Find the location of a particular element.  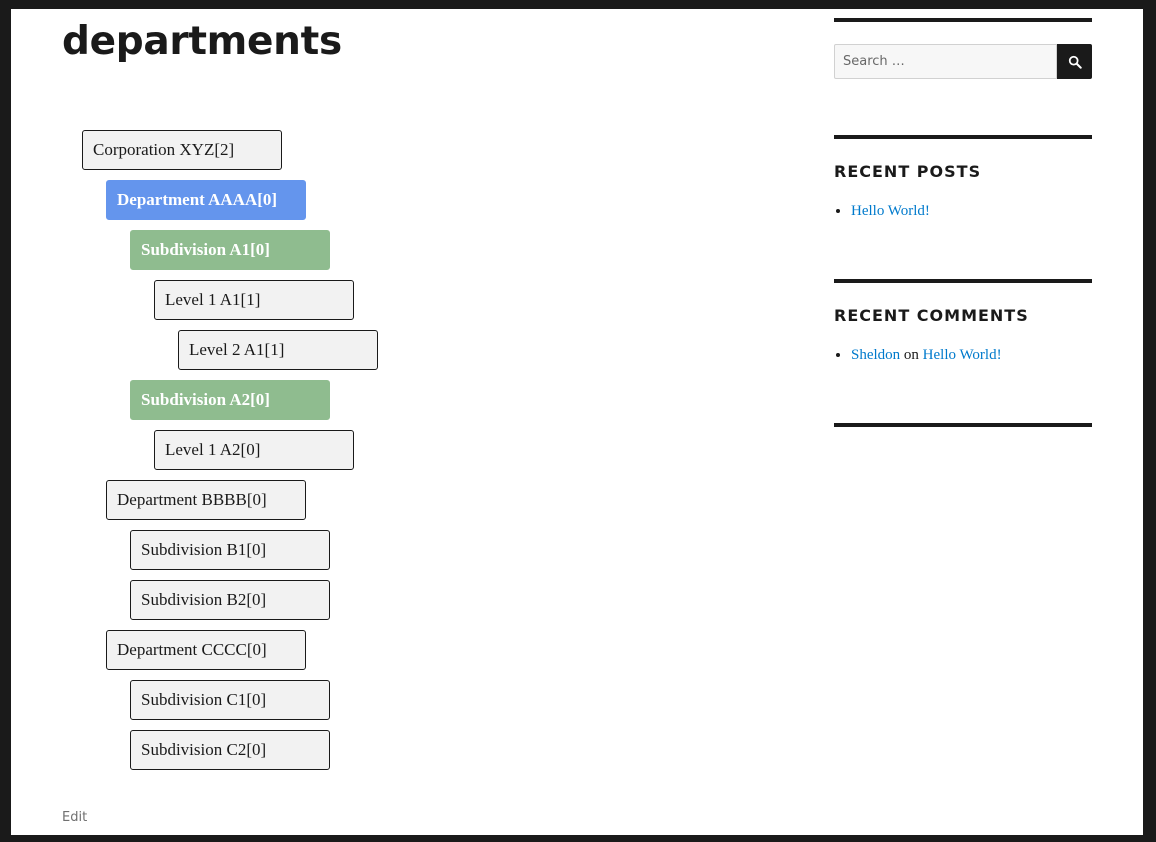

search-input is located at coordinates (945, 61).